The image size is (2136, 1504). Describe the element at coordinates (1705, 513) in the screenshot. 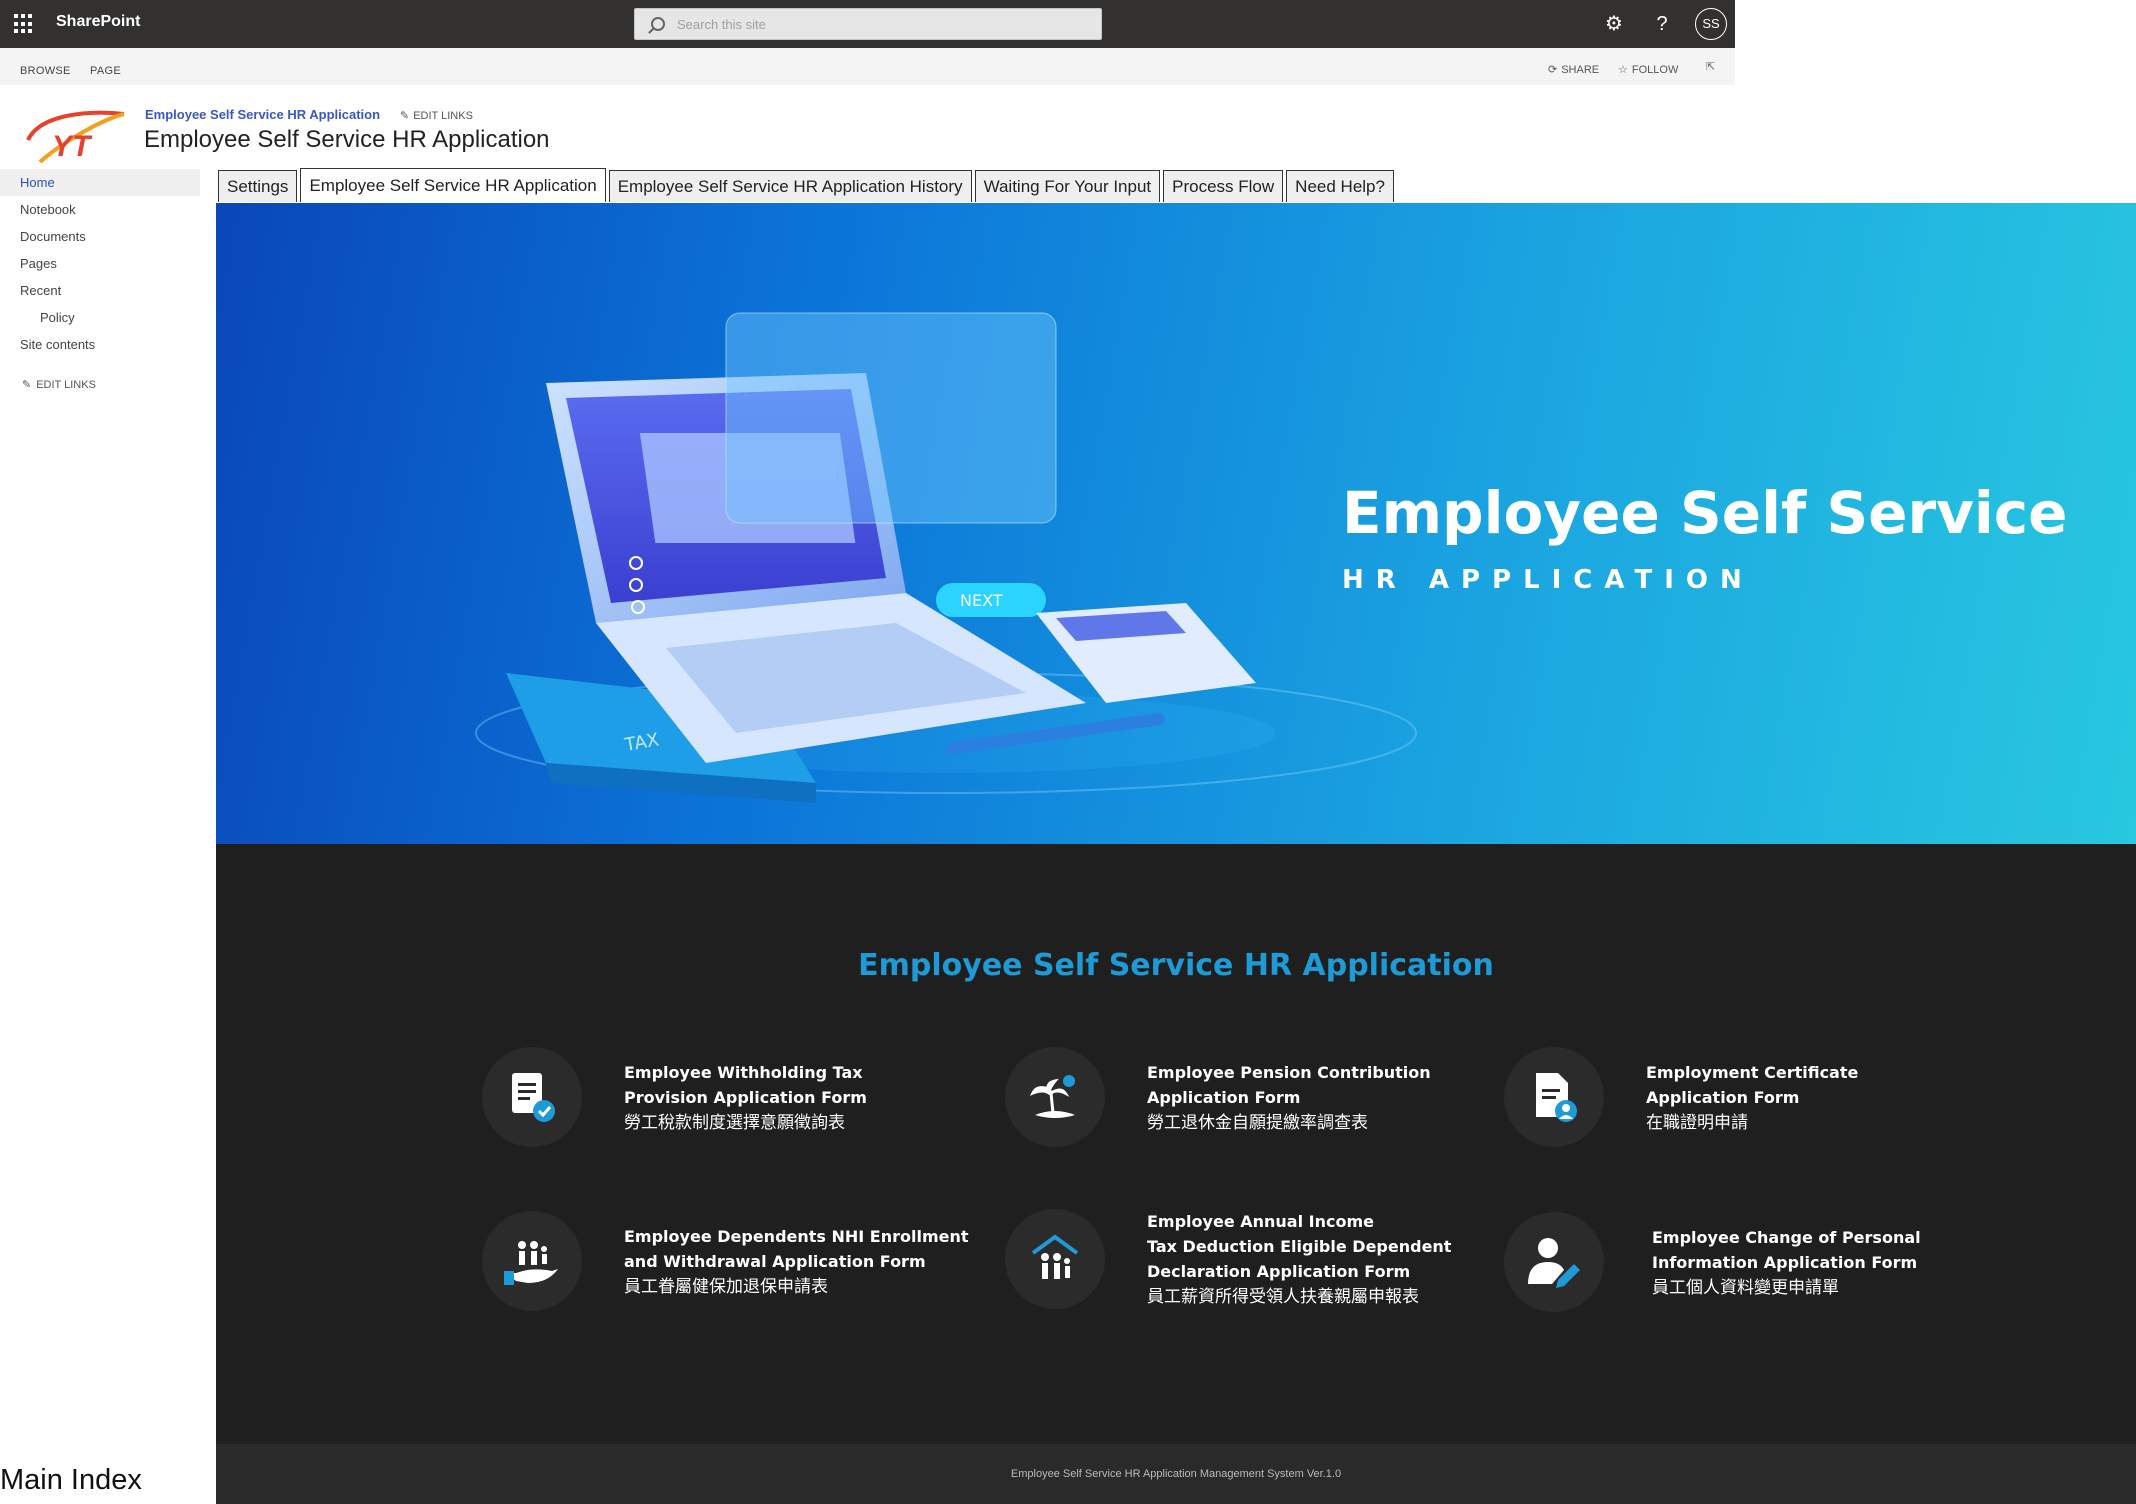

I see `hero-title: Employee Self Service` at that location.